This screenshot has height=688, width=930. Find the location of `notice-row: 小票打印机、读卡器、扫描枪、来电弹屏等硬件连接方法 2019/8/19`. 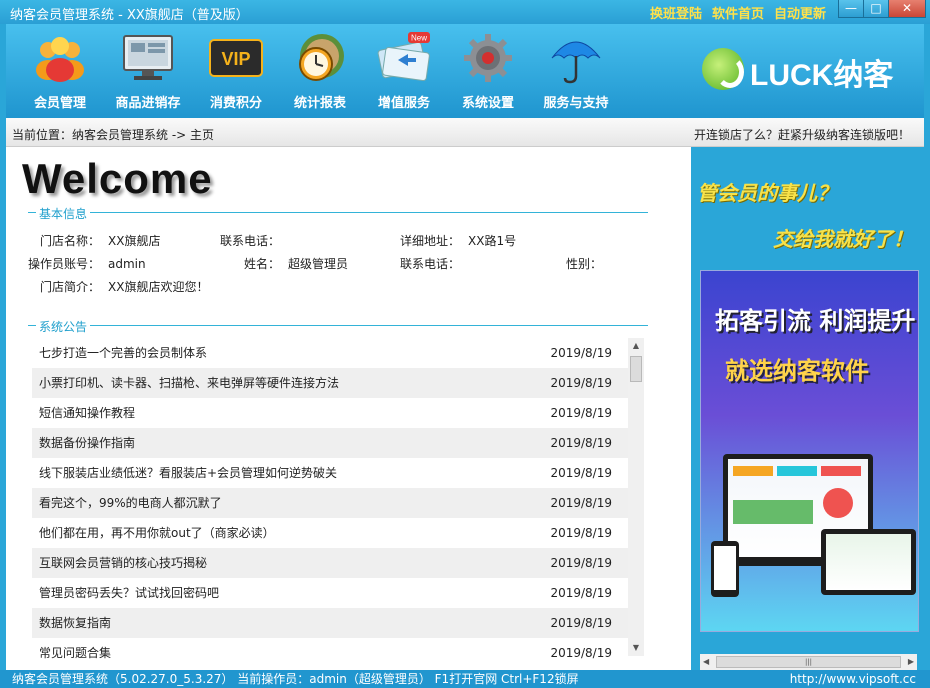

notice-row: 小票打印机、读卡器、扫描枪、来电弹屏等硬件连接方法 2019/8/19 is located at coordinates (330, 383).